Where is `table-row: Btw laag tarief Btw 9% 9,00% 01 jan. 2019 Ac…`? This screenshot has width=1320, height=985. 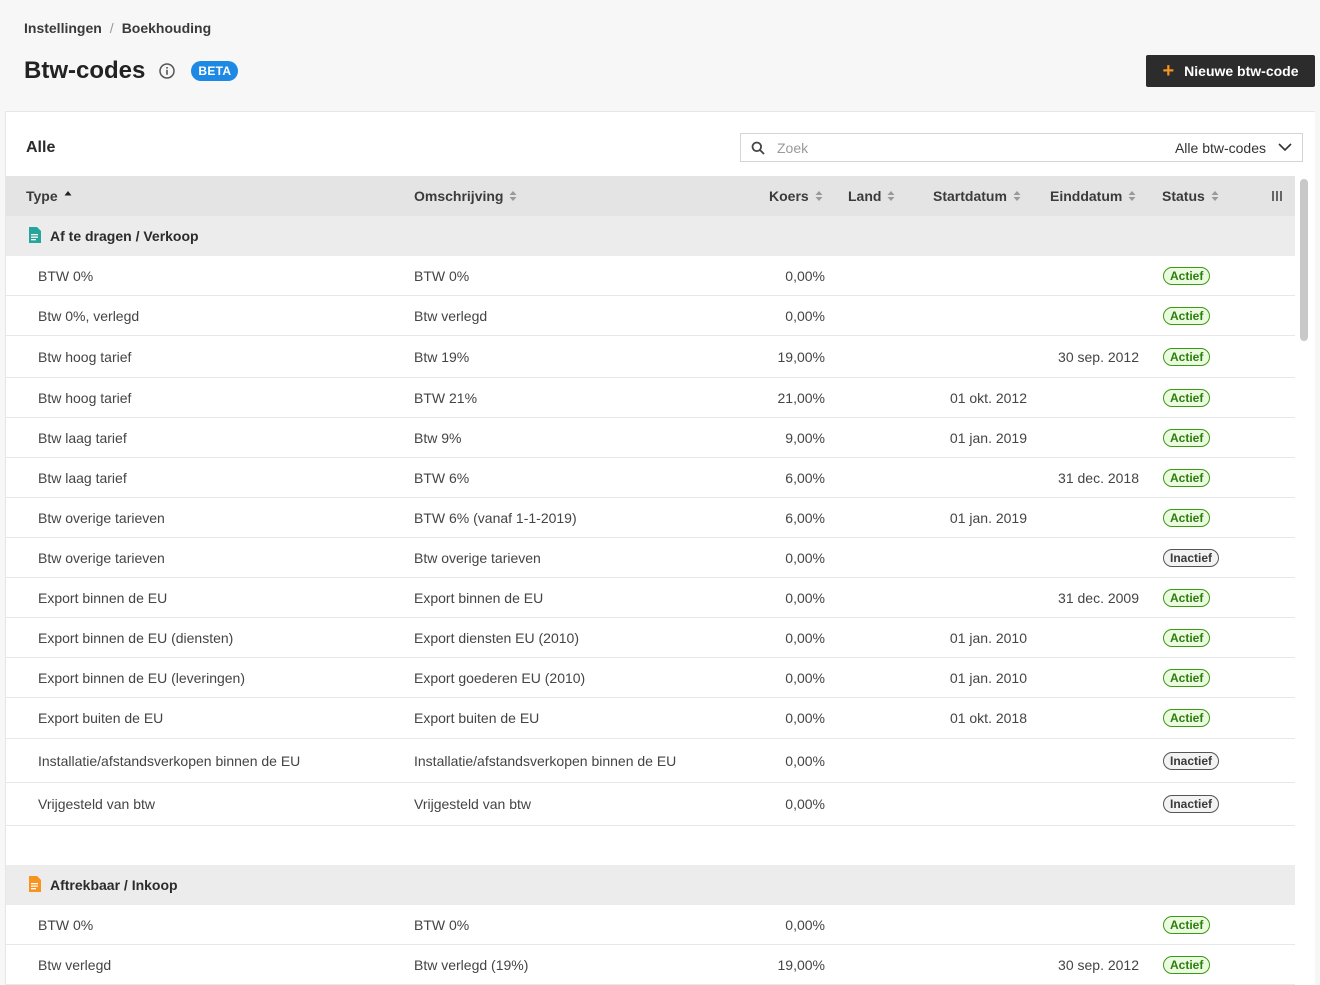
table-row: Btw laag tarief Btw 9% 9,00% 01 jan. 2019 Ac… is located at coordinates (650, 438).